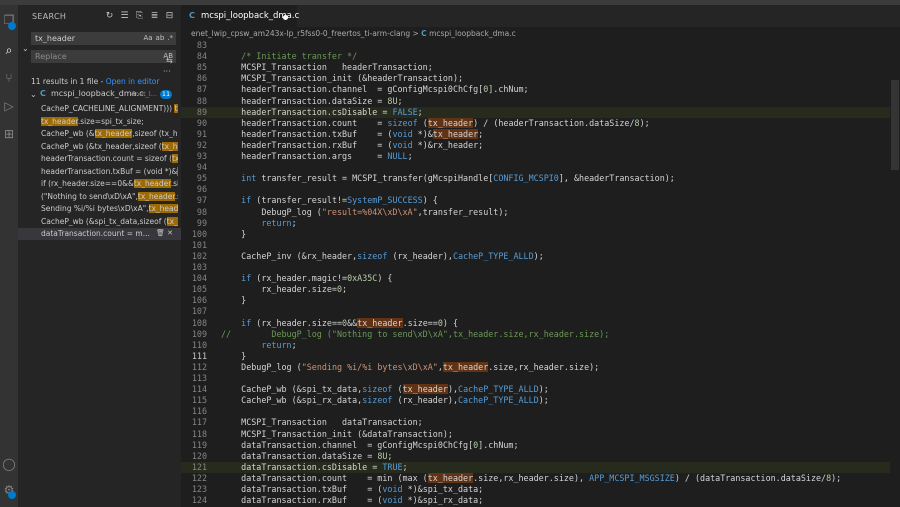 This screenshot has height=507, width=900. Describe the element at coordinates (169, 60) in the screenshot. I see `replace-all-icon: ⇆` at that location.